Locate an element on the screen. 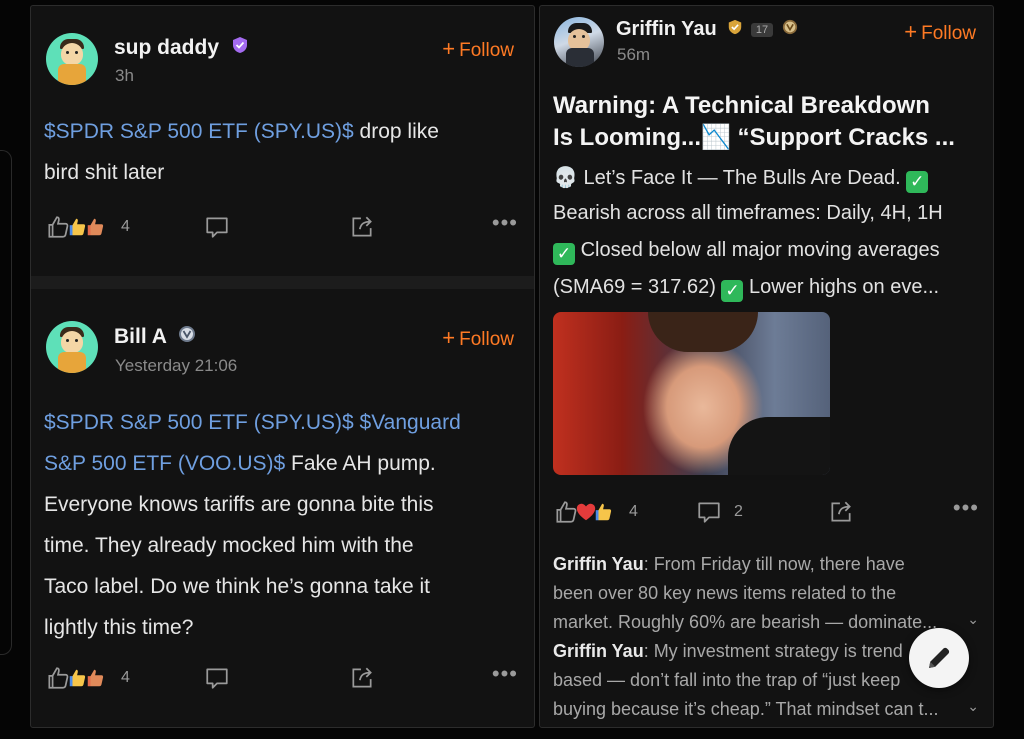 This screenshot has width=1024, height=739. post-timestamp: 56m is located at coordinates (634, 54).